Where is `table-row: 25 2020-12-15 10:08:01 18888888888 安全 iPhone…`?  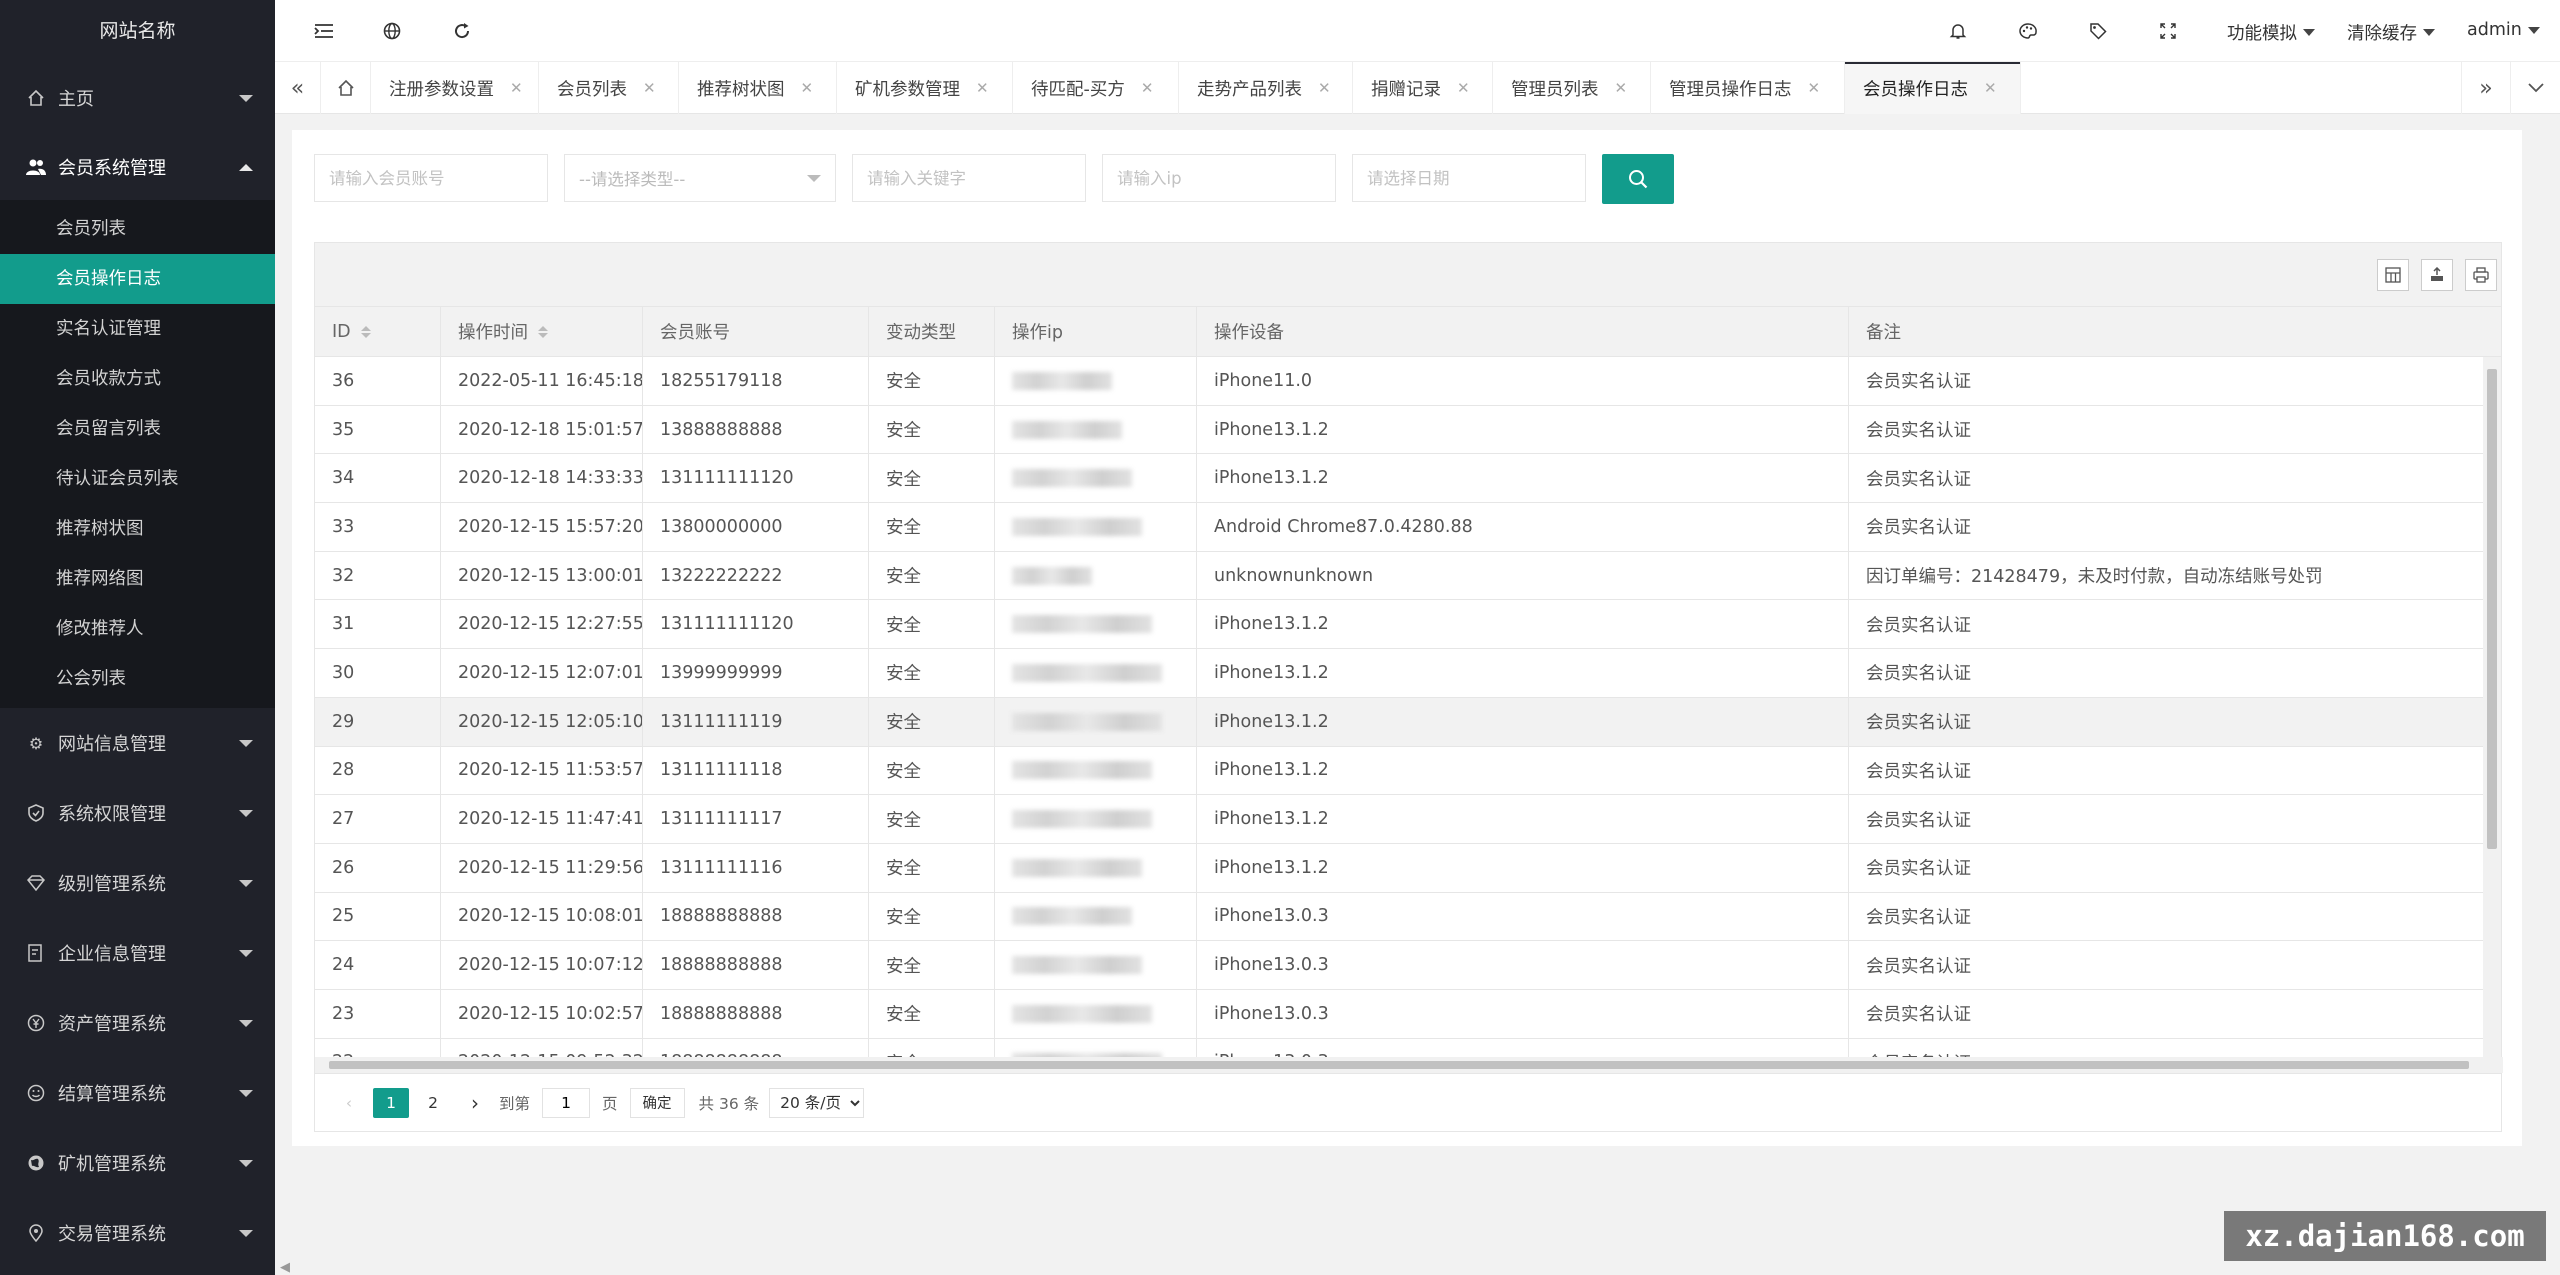
table-row: 25 2020-12-15 10:08:01 18888888888 安全 iPhone… is located at coordinates (1408, 917).